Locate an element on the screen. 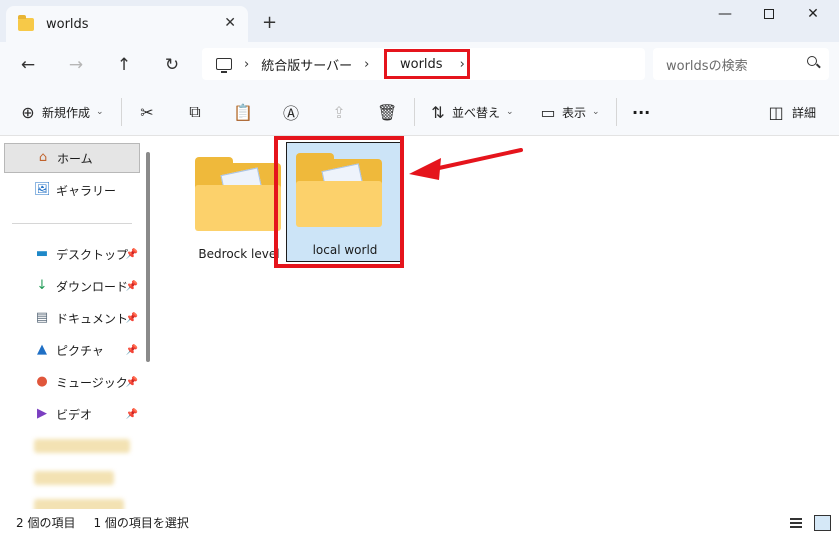  maximize-button is located at coordinates (769, 17).